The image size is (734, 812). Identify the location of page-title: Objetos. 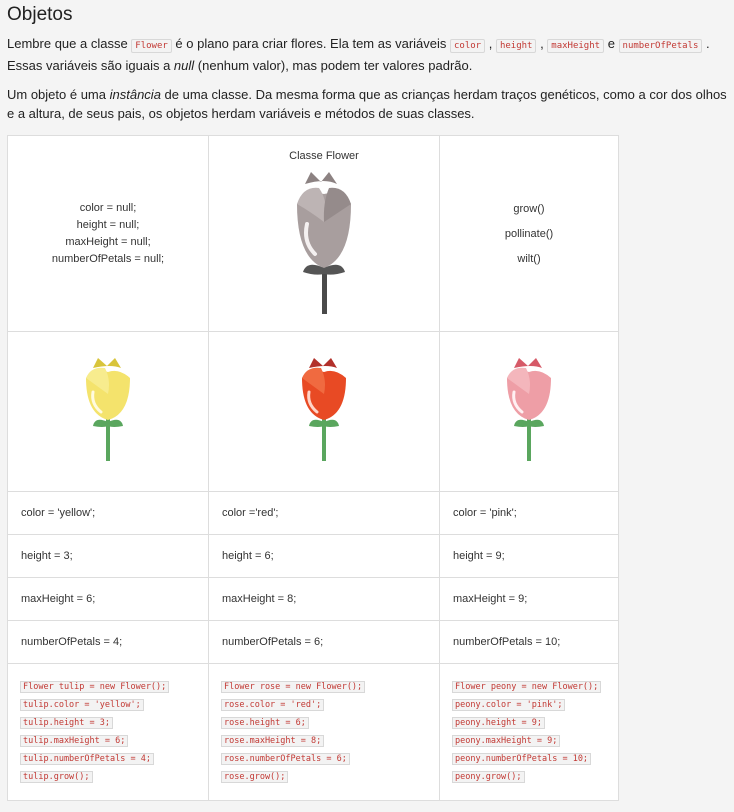
(40, 14).